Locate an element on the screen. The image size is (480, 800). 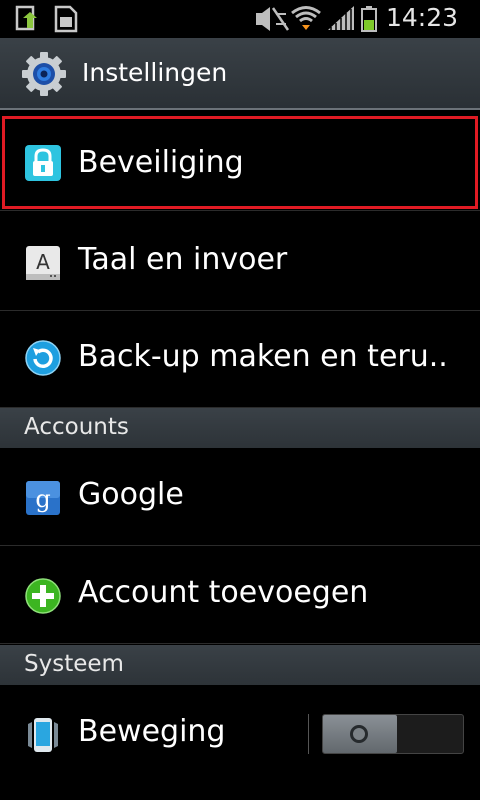
action-bar: Instellingen is located at coordinates (240, 74).